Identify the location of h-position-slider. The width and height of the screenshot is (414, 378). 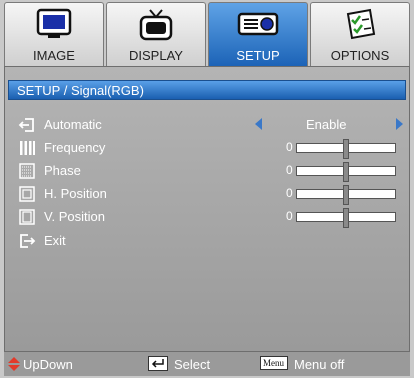
(346, 195).